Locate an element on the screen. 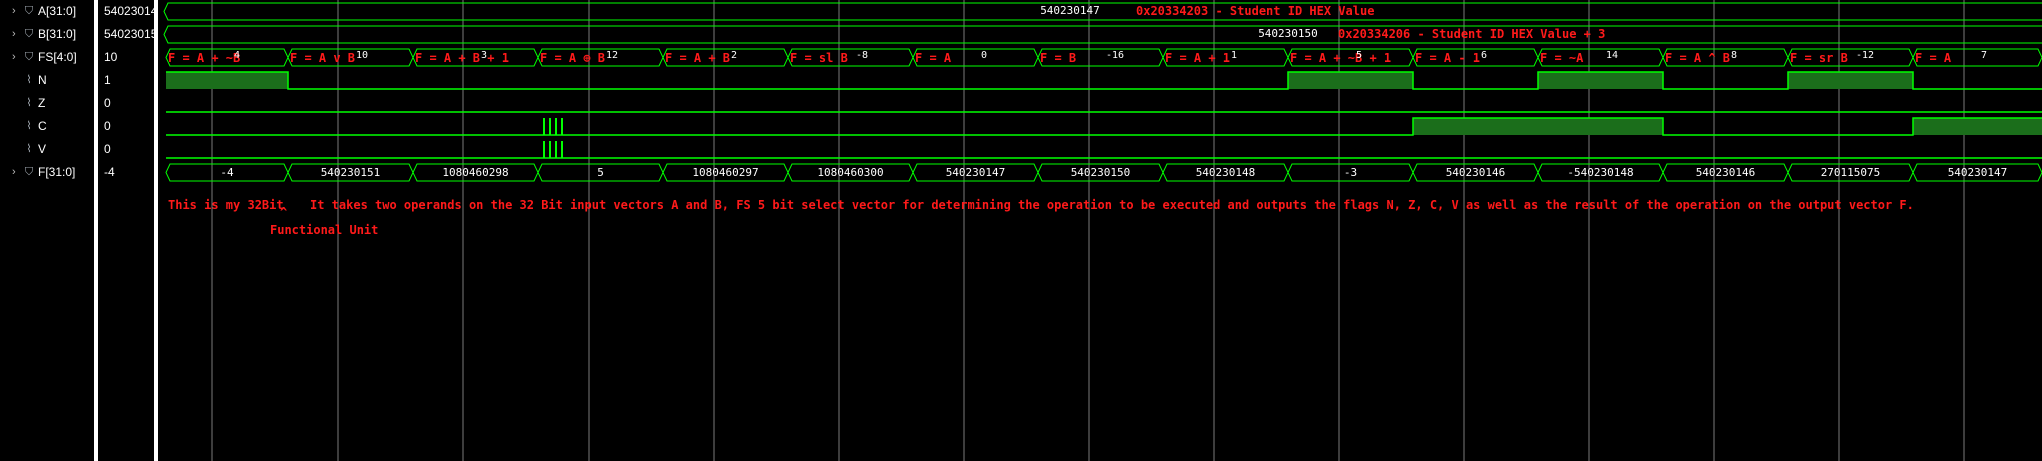  signal-row: ⌇ C is located at coordinates (47, 126).